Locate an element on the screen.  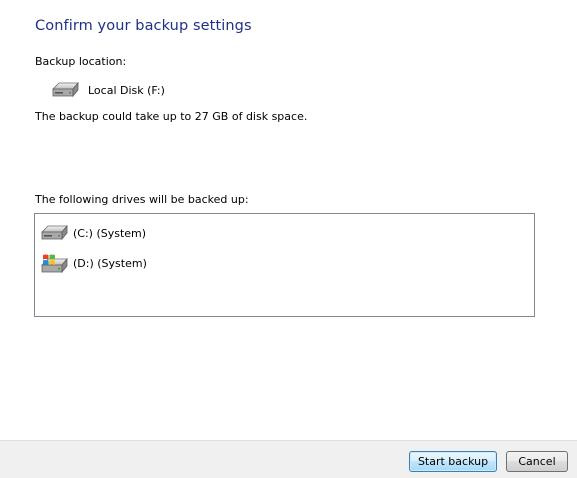
page-title: Confirm your backup settings is located at coordinates (143, 26).